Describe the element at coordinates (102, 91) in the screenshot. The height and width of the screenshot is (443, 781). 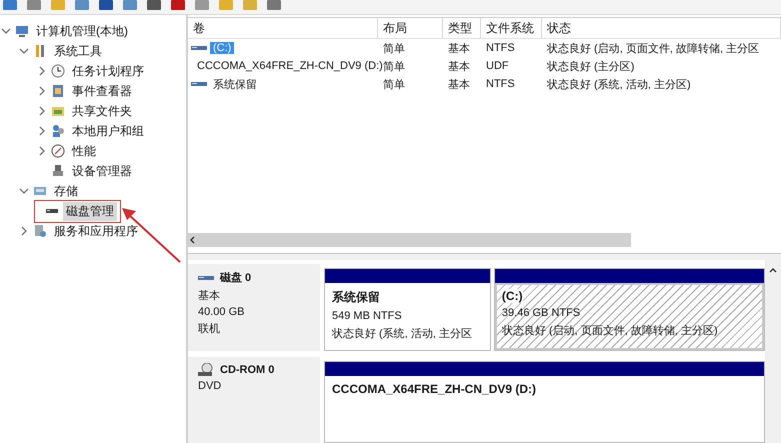
I see `tree-item: 事件查看器` at that location.